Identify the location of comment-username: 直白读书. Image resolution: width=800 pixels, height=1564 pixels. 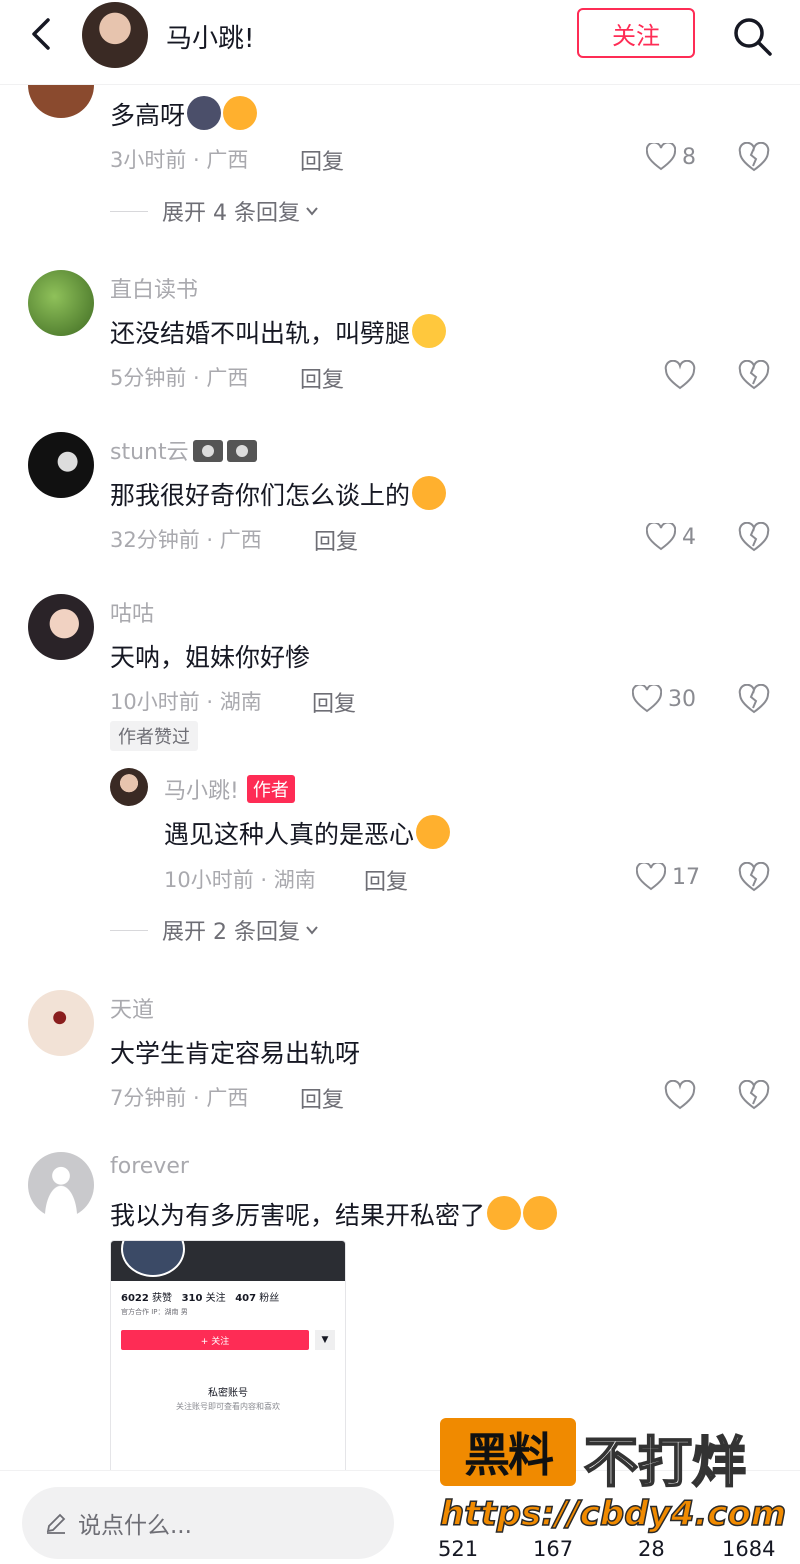
(154, 288).